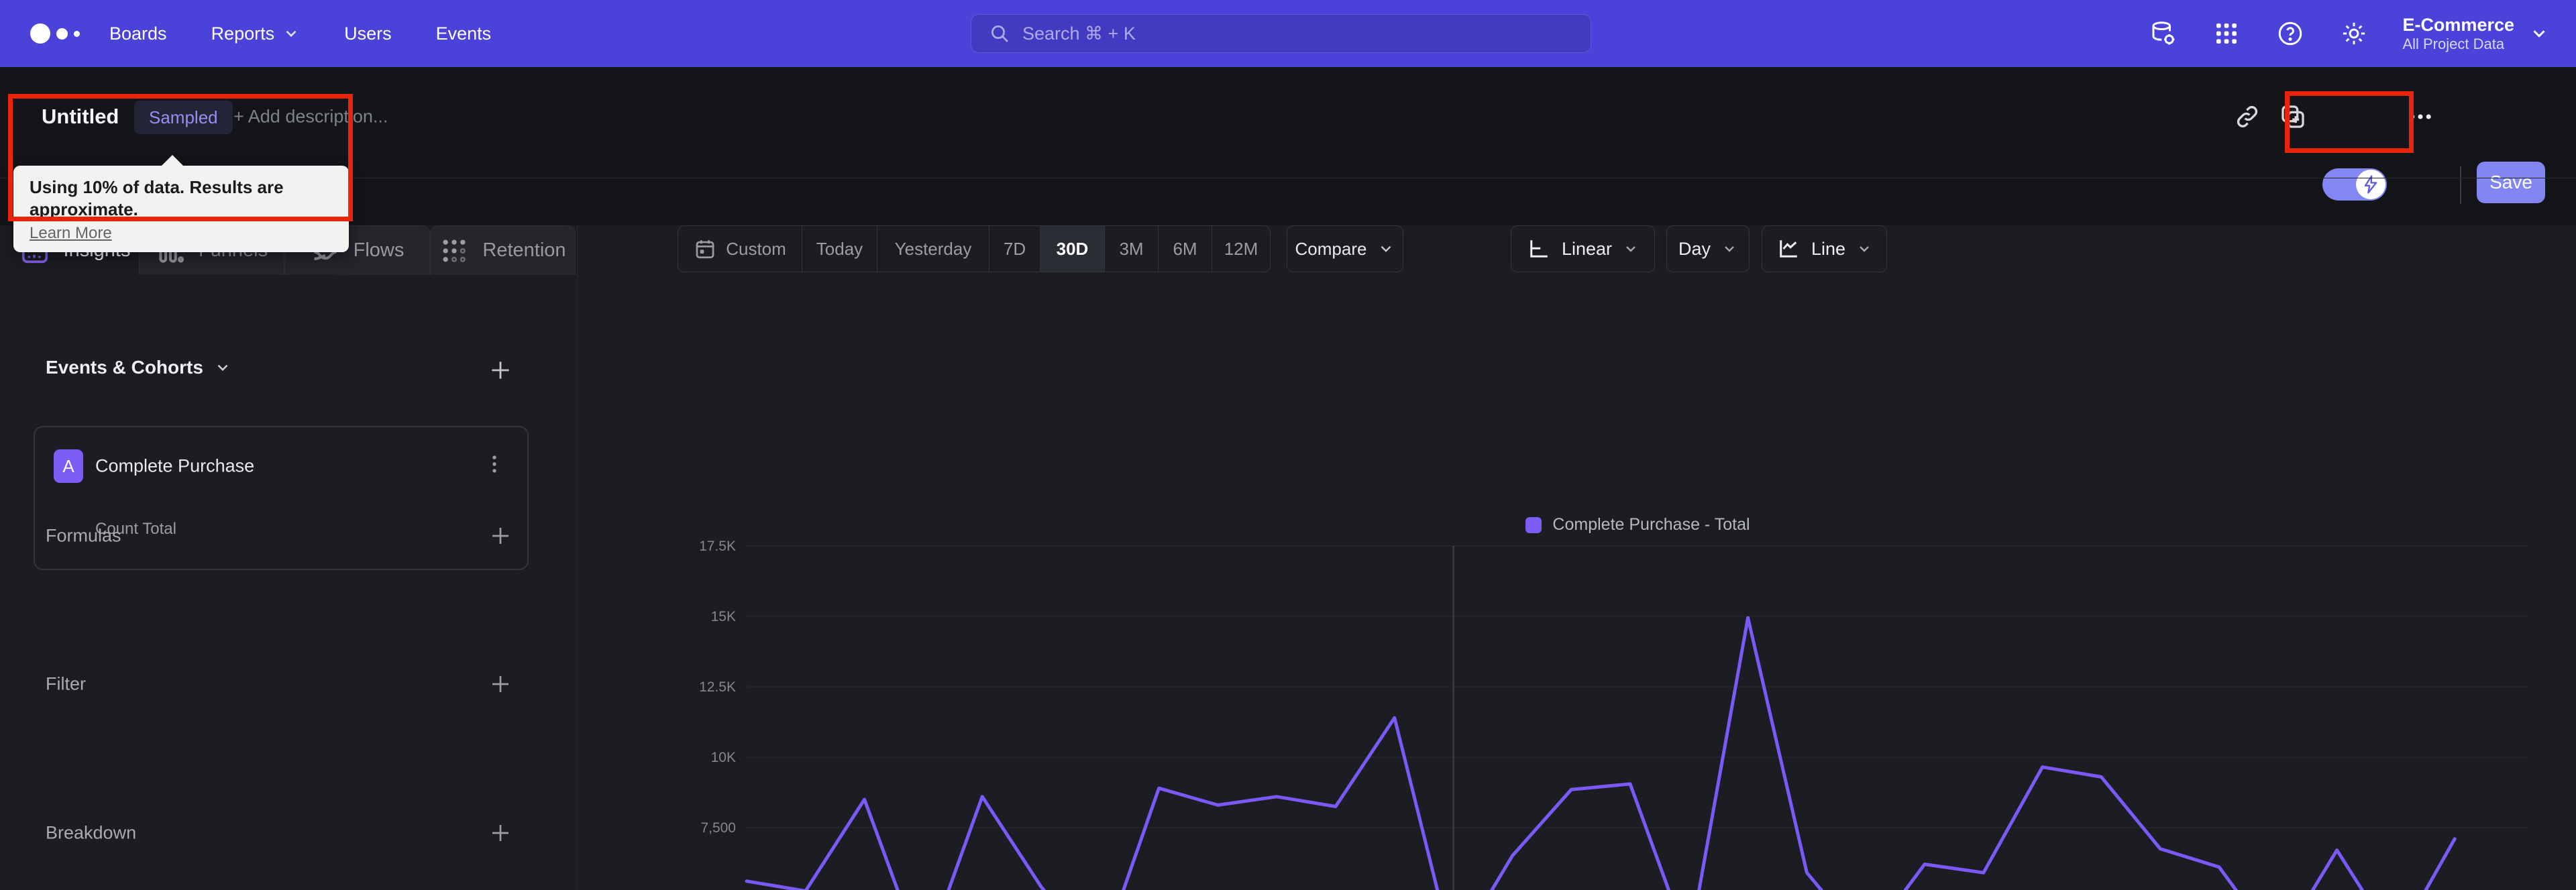 The height and width of the screenshot is (890, 2576). I want to click on copy-link-icon, so click(2247, 116).